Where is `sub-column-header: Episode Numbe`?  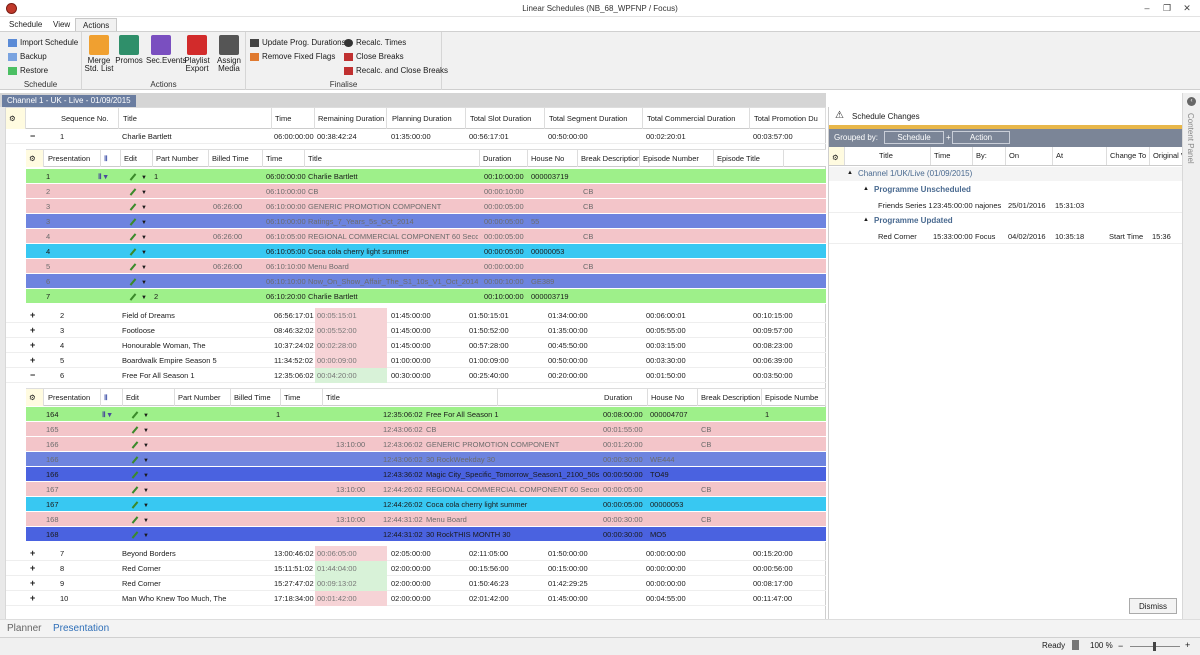 sub-column-header: Episode Numbe is located at coordinates (794, 397).